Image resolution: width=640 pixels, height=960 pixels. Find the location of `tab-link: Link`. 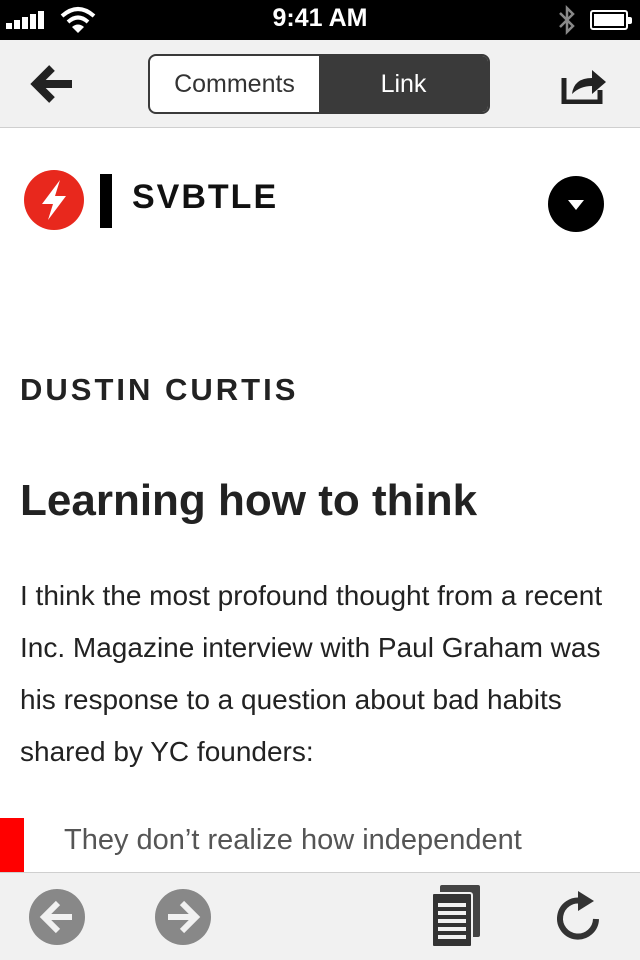

tab-link: Link is located at coordinates (403, 84).